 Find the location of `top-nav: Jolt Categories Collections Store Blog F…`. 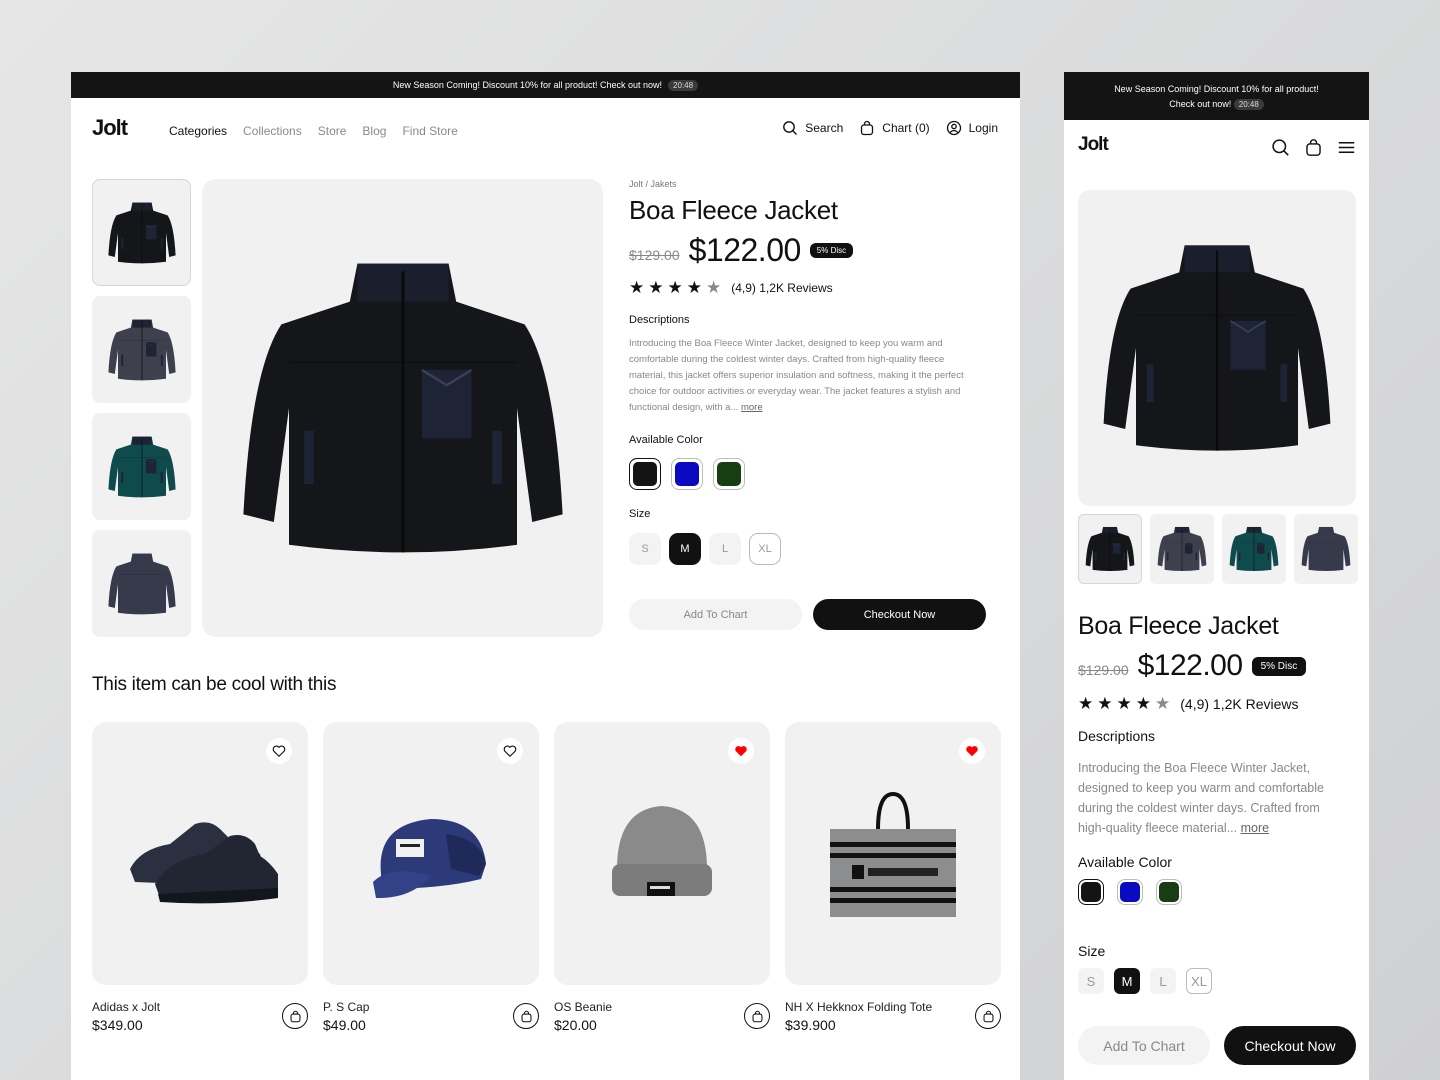

top-nav: Jolt Categories Collections Store Blog F… is located at coordinates (545, 129).